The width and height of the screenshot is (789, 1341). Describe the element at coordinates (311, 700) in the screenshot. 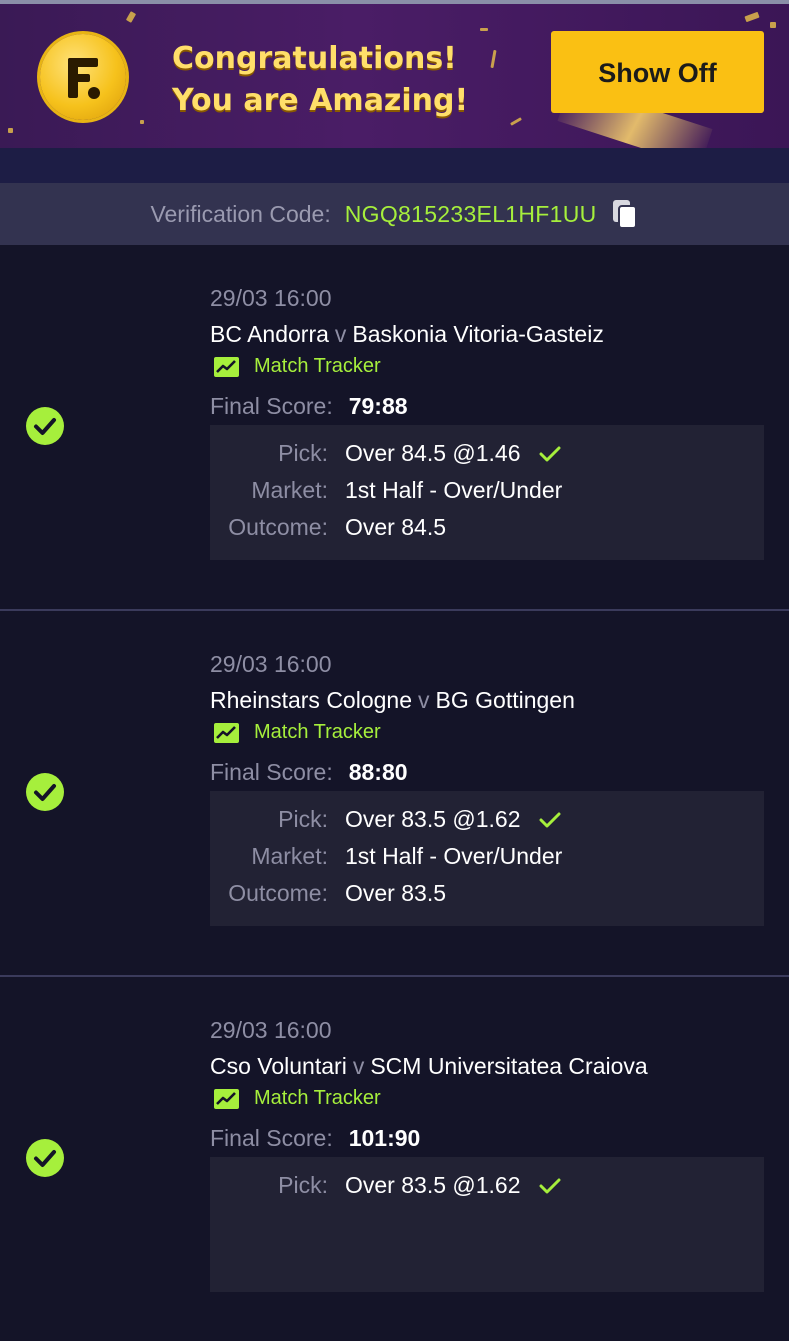

I see `home-team: Rheinstars Cologne` at that location.